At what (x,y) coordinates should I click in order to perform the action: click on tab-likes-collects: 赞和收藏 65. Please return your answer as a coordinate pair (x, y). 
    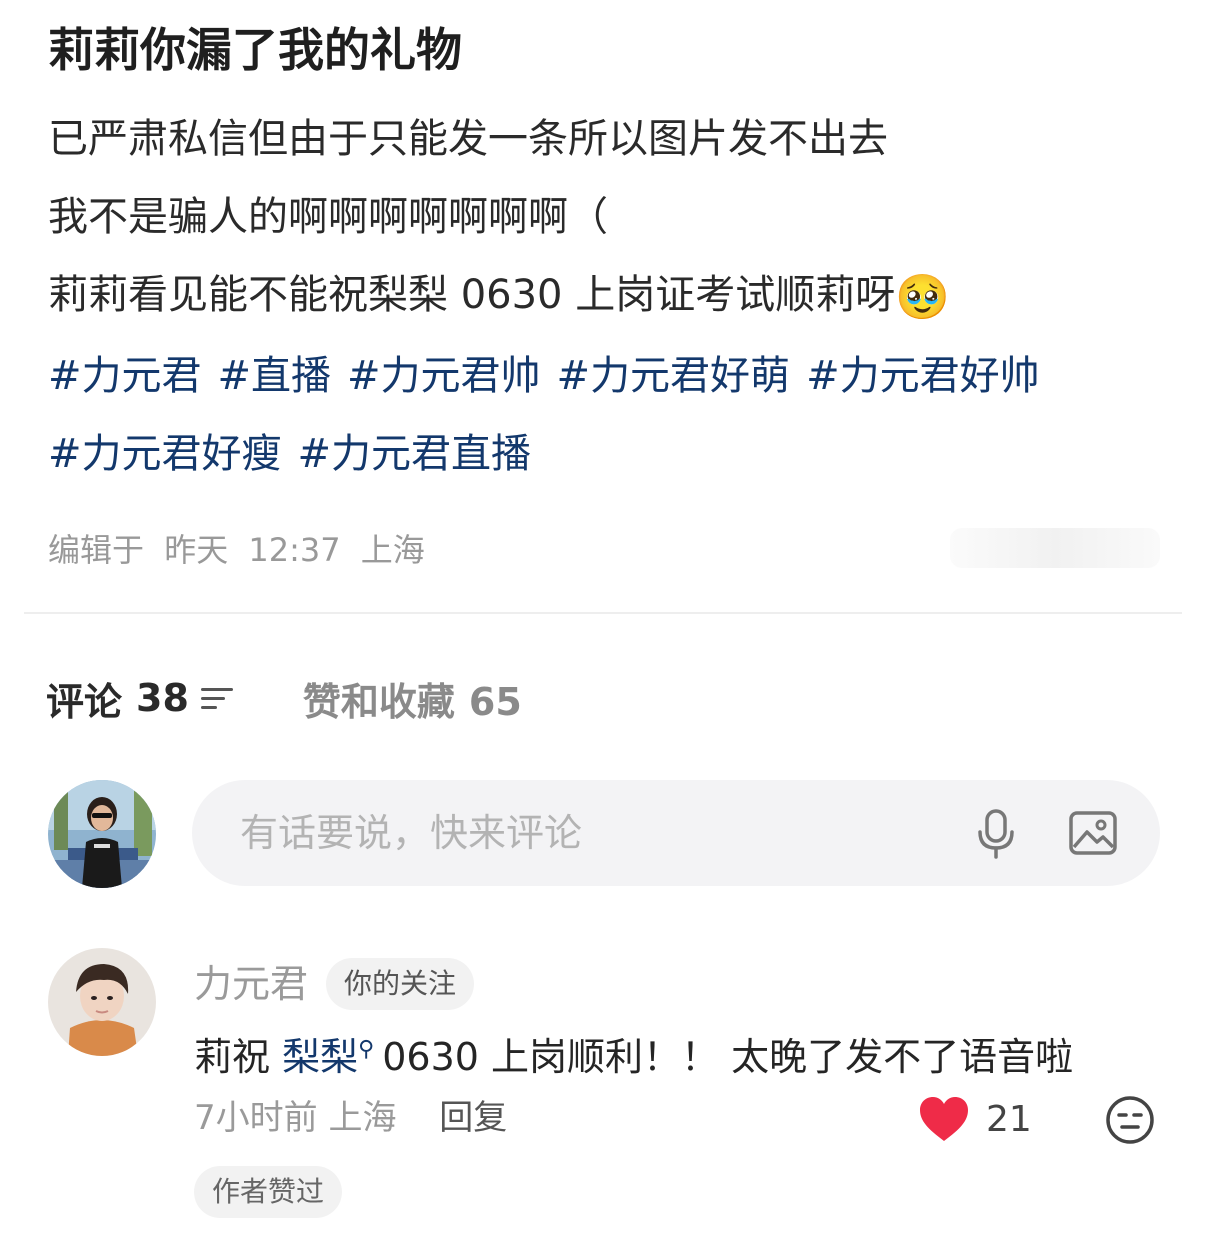
    Looking at the image, I should click on (412, 698).